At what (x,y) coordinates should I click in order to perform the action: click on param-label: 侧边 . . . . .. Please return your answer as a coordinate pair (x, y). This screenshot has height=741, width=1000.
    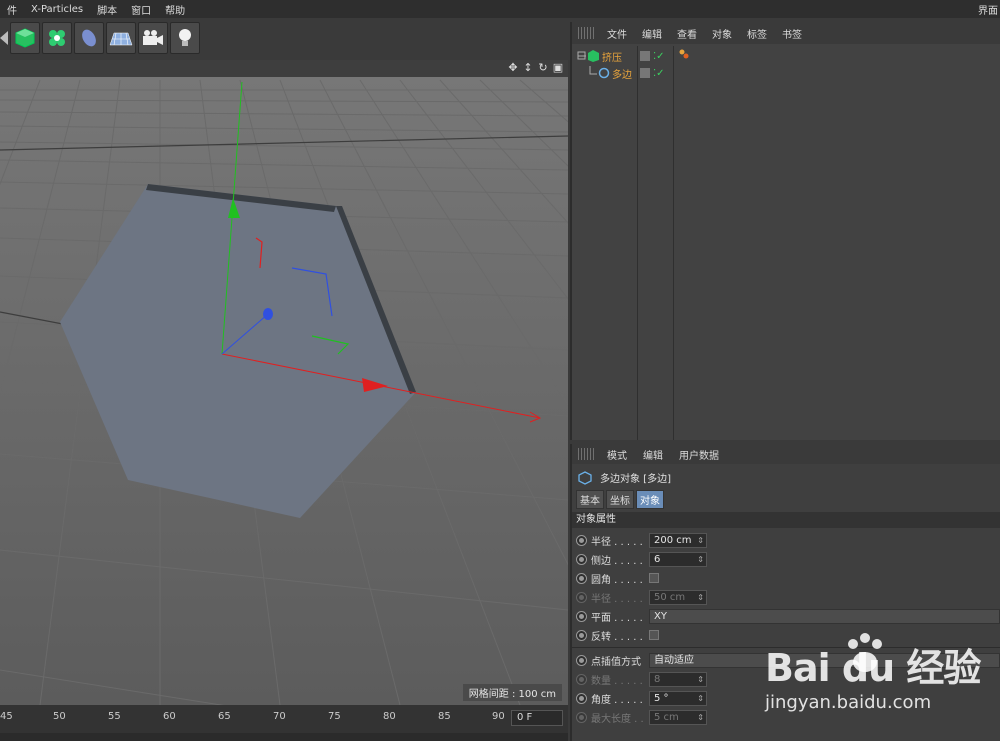
    Looking at the image, I should click on (617, 561).